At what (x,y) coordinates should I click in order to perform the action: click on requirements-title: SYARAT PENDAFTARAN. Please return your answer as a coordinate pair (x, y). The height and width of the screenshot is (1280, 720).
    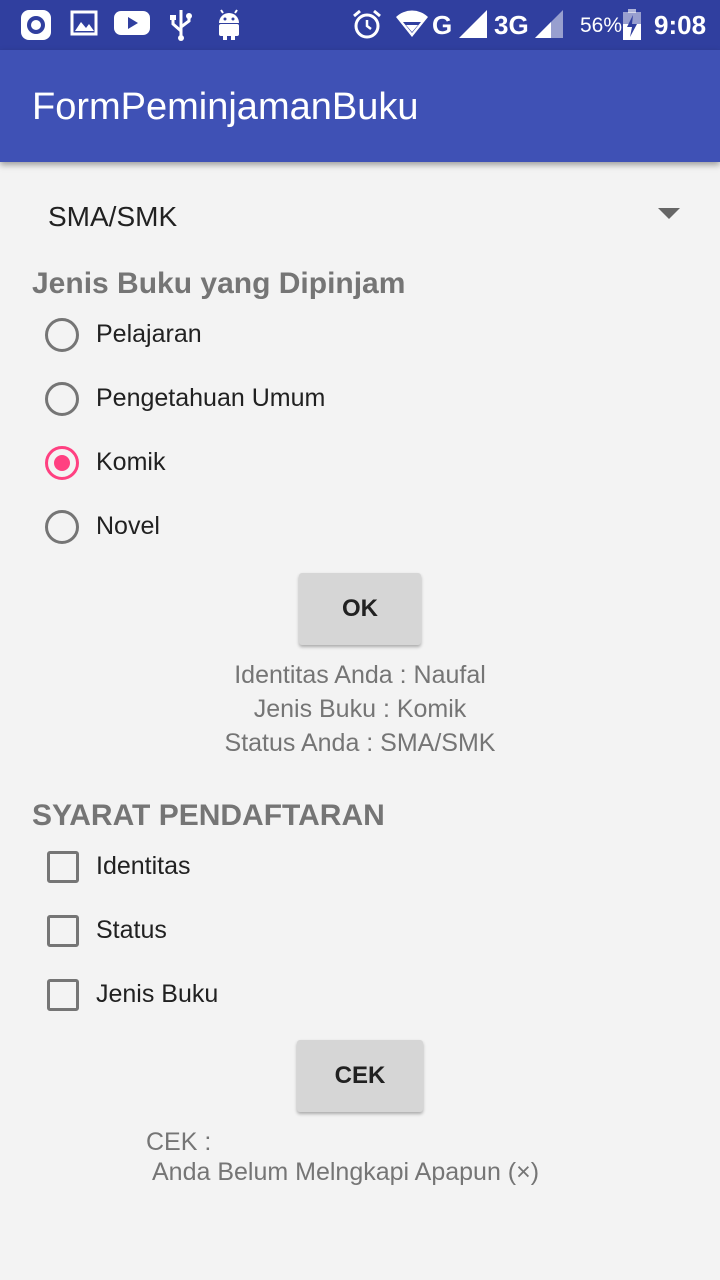
    Looking at the image, I should click on (208, 815).